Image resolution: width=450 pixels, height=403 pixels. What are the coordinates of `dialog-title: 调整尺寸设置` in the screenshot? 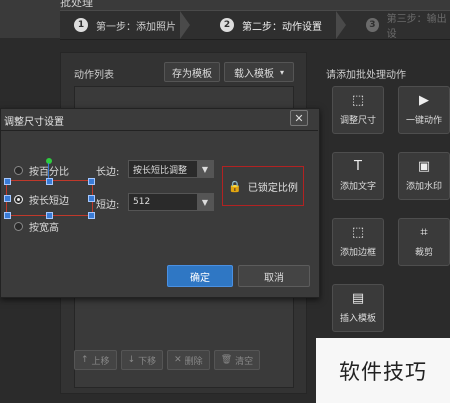 It's located at (34, 122).